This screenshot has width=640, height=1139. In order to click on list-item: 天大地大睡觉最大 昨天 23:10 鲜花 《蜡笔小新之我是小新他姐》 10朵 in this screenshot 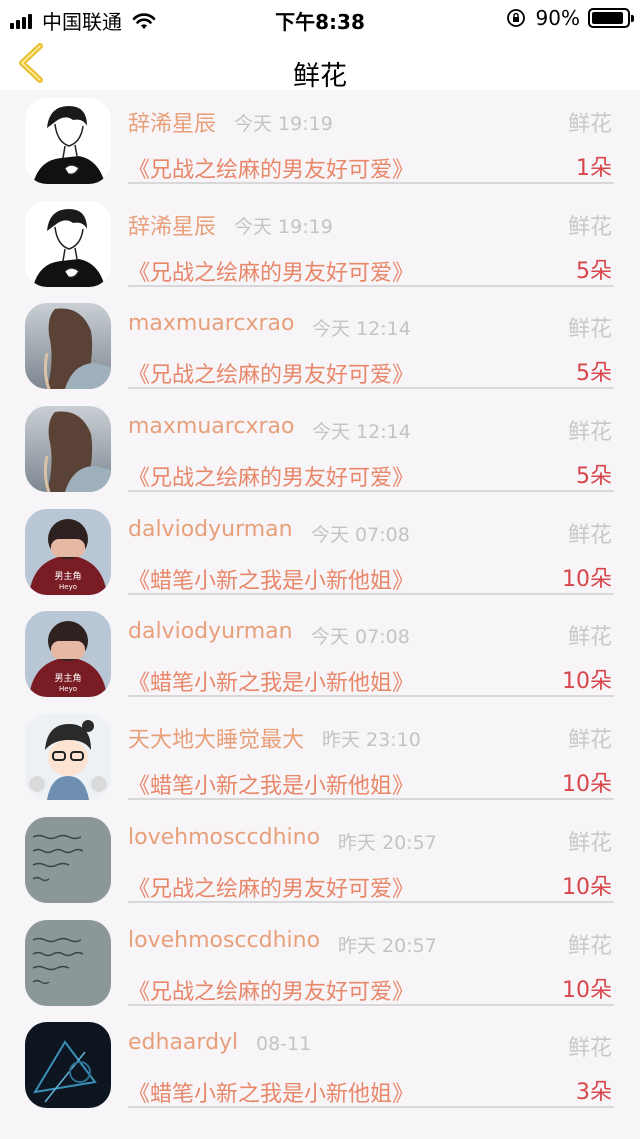, I will do `click(320, 757)`.